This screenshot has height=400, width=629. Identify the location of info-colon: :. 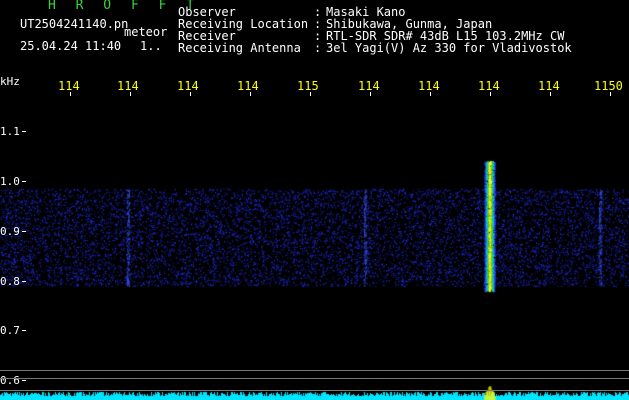
(318, 48).